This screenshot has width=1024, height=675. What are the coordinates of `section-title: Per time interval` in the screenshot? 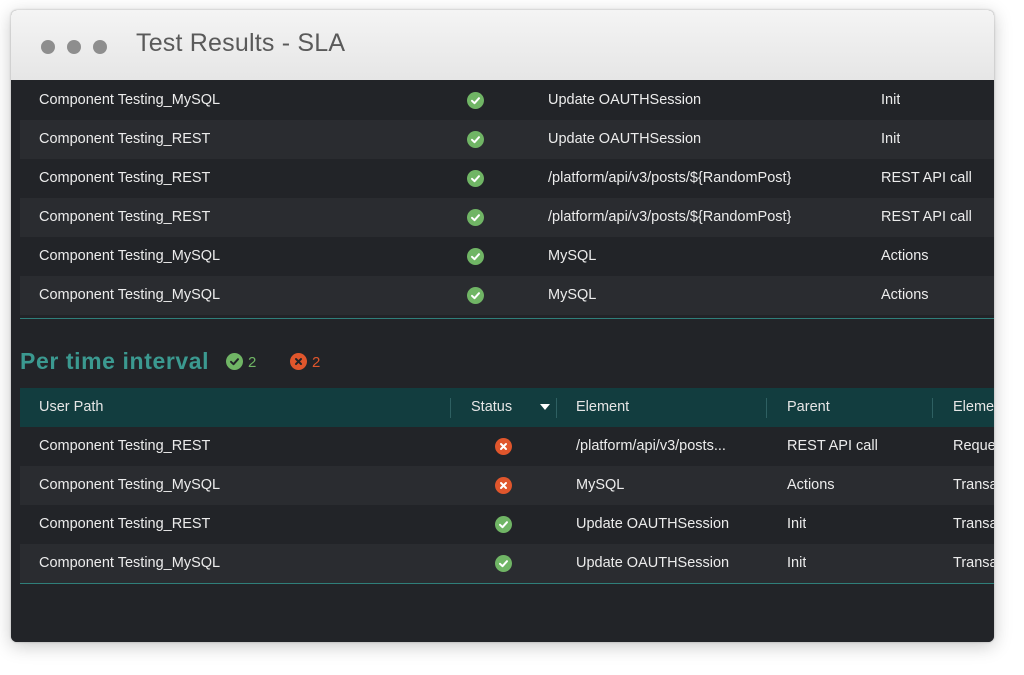 It's located at (115, 361).